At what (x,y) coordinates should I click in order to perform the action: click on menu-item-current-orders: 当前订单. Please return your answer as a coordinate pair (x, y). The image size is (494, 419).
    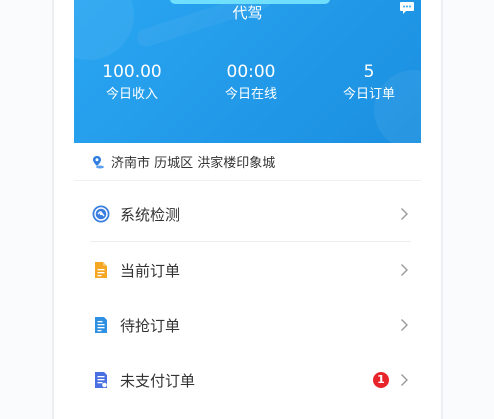
    Looking at the image, I should click on (247, 270).